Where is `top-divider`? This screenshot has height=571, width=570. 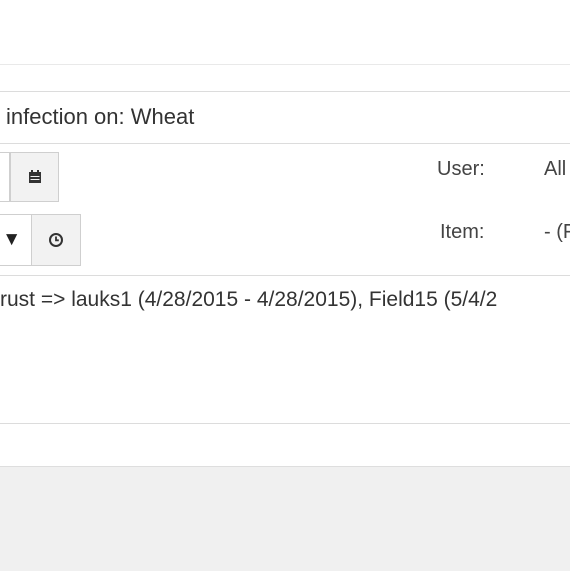 top-divider is located at coordinates (285, 64).